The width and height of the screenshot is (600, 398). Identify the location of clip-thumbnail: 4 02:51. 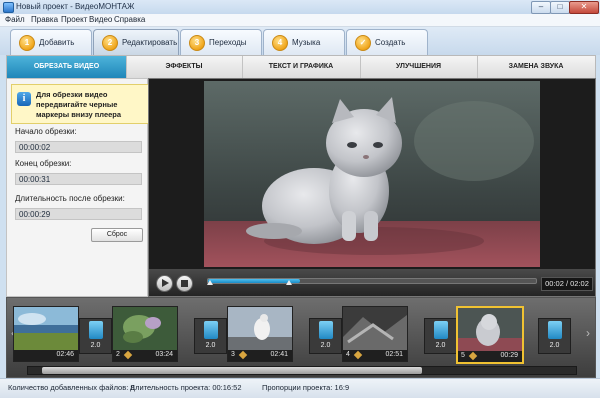
(375, 334).